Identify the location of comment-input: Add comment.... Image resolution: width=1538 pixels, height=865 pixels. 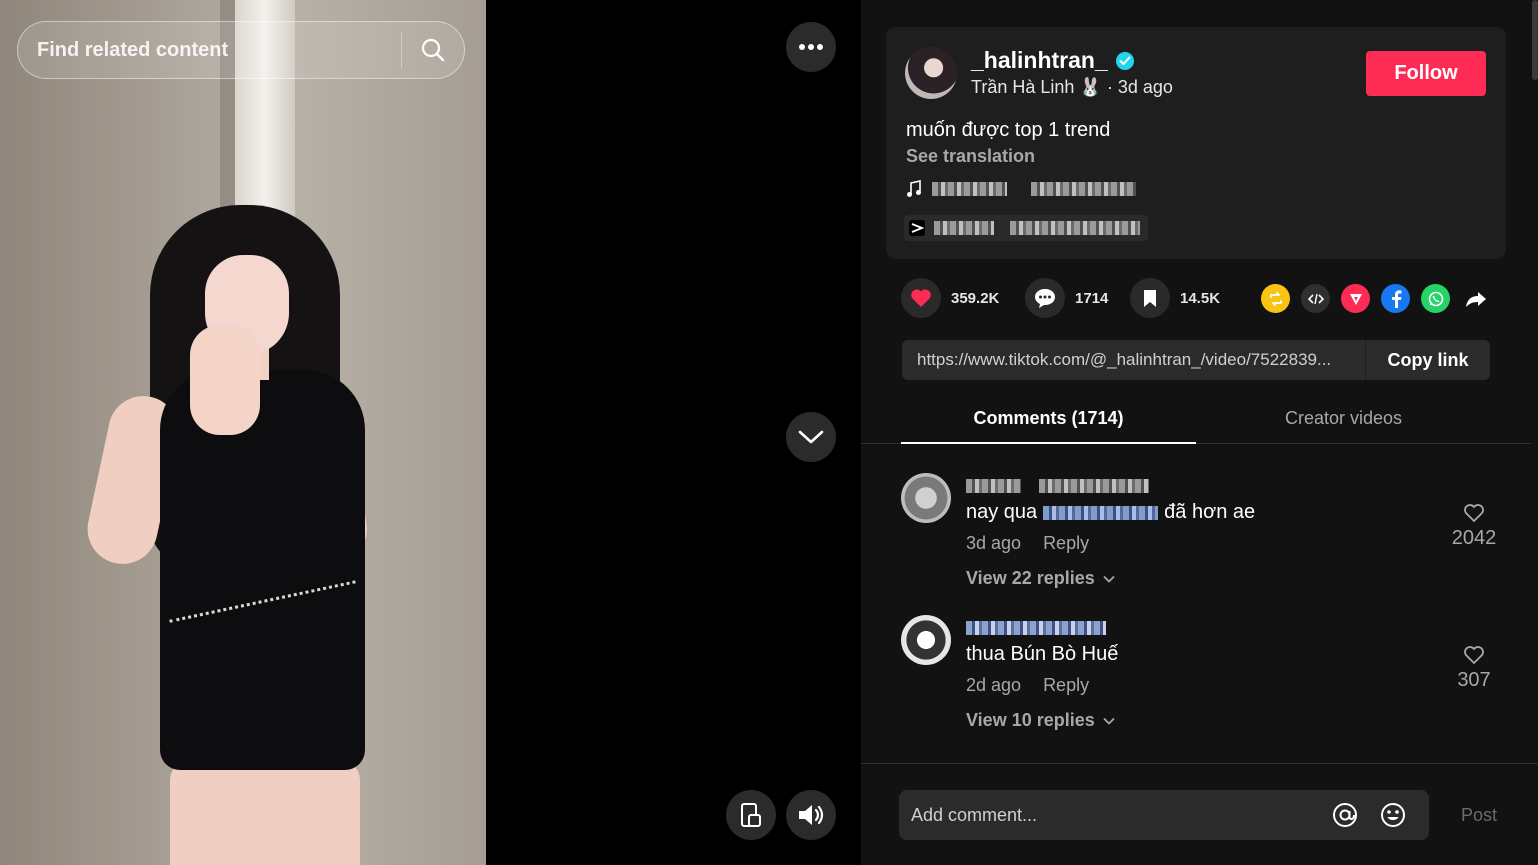
(1115, 815).